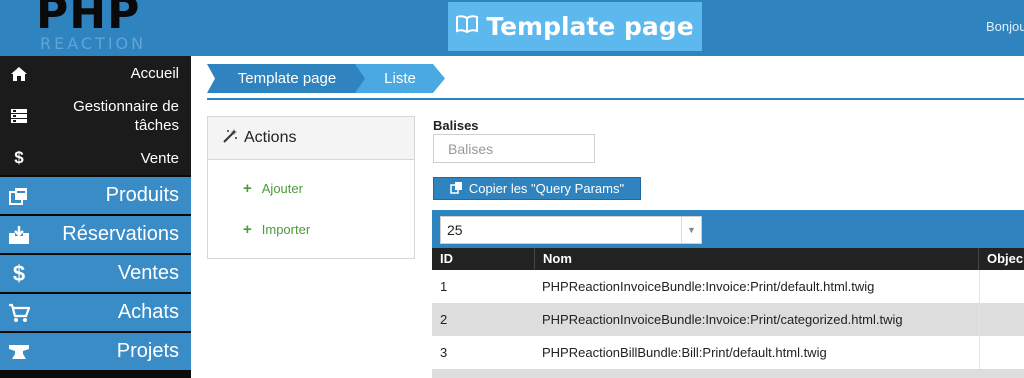 This screenshot has width=1024, height=378. I want to click on add-action-label: Ajouter, so click(282, 188).